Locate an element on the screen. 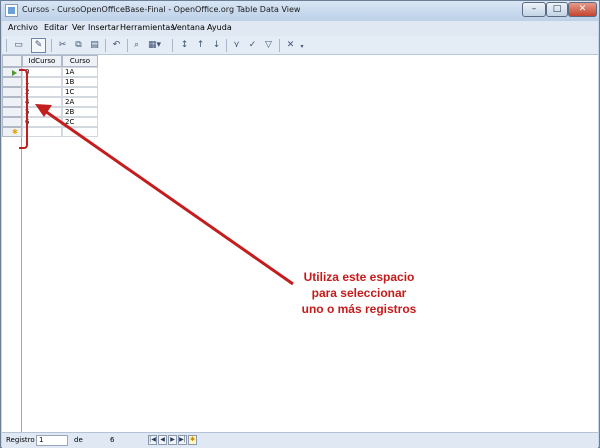  new-row-cell-curso is located at coordinates (80, 132).